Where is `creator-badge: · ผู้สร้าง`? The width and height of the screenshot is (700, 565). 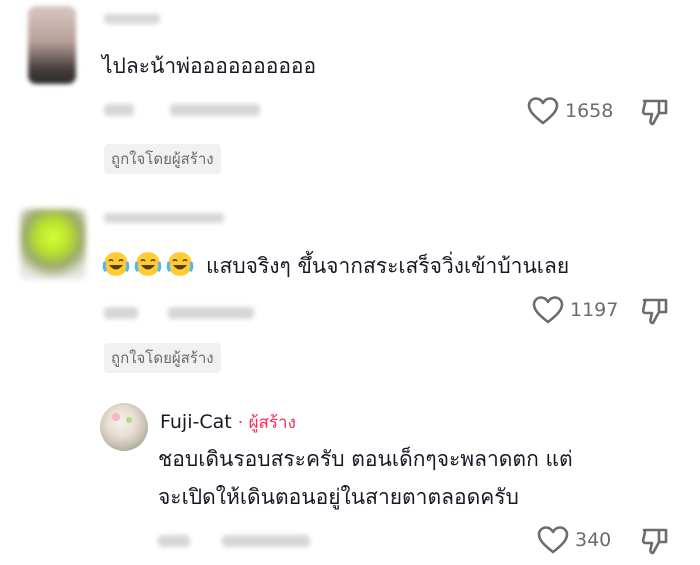
creator-badge: · ผู้สร้าง is located at coordinates (266, 423).